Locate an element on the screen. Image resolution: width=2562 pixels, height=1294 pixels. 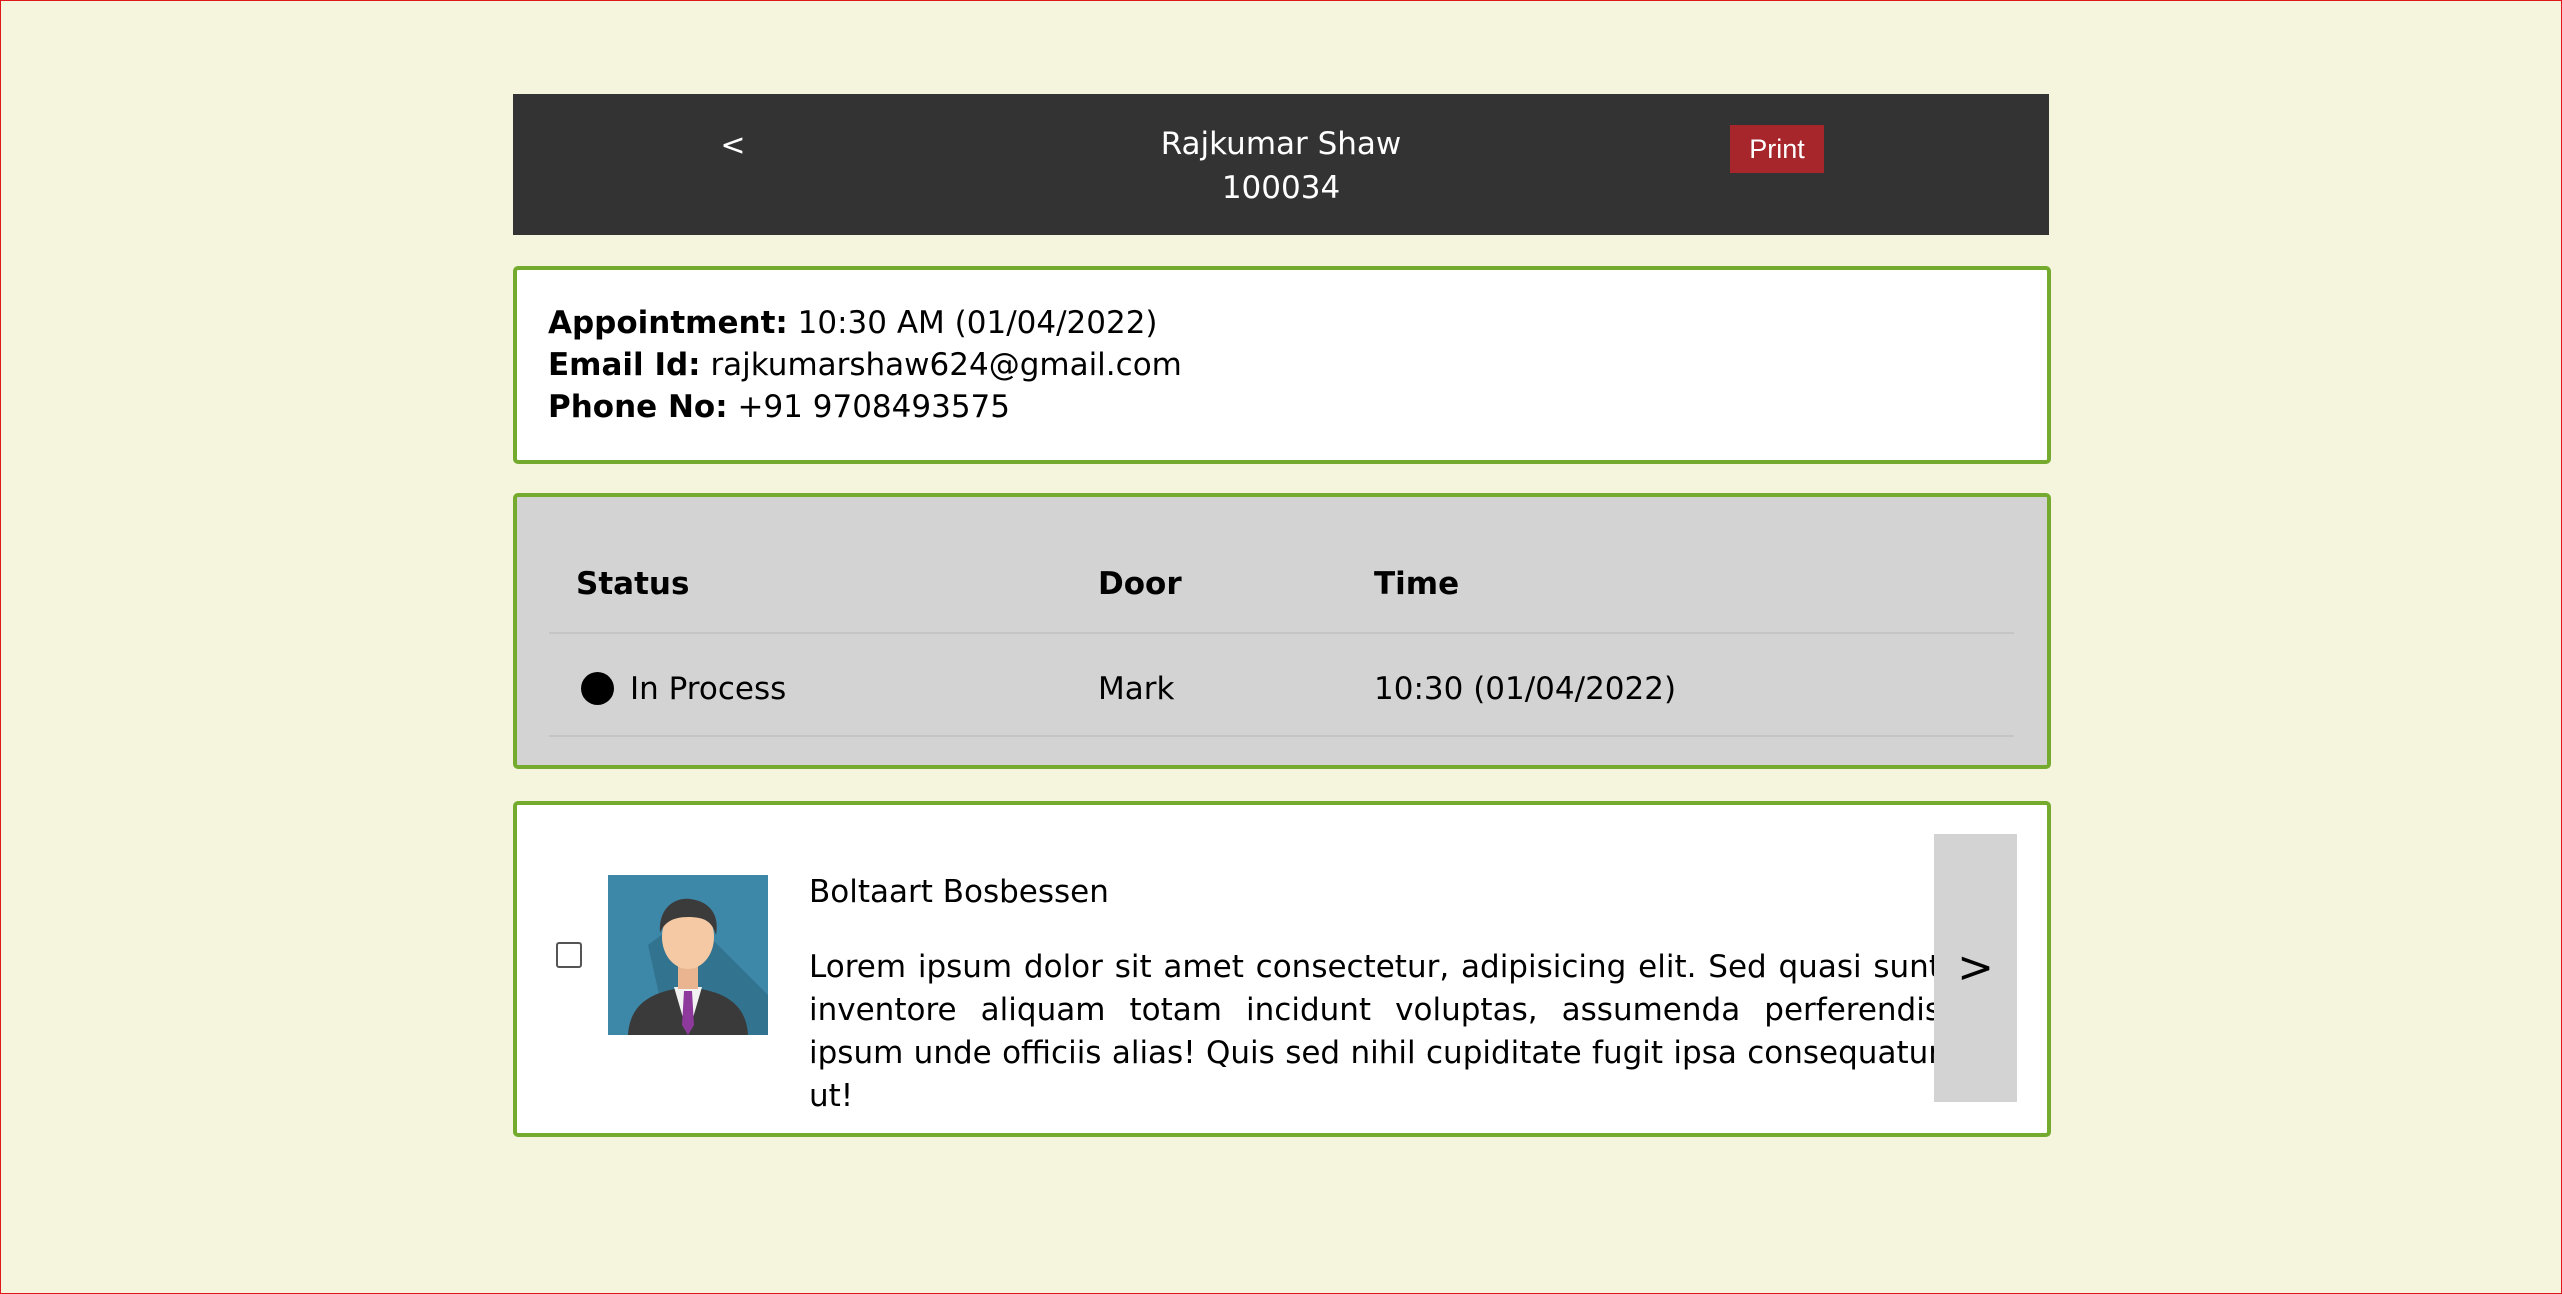
time-cell: 10:30 (01/04/2022) is located at coordinates (1525, 689).